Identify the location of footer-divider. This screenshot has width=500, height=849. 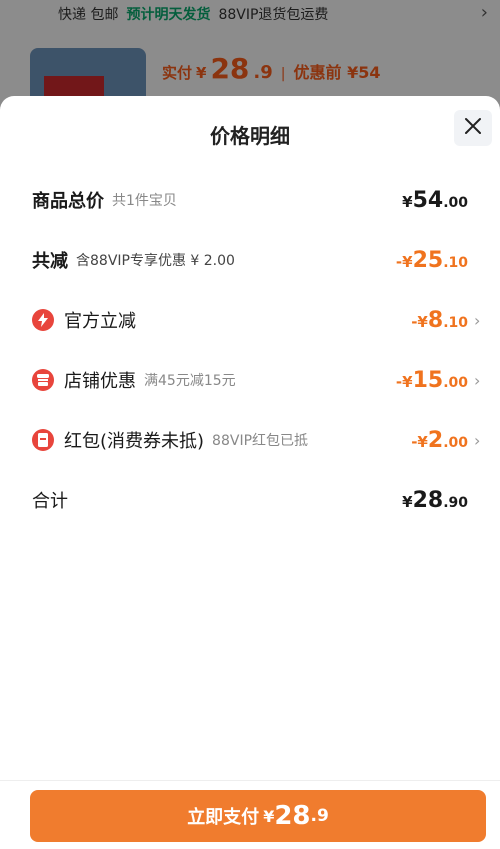
(250, 780).